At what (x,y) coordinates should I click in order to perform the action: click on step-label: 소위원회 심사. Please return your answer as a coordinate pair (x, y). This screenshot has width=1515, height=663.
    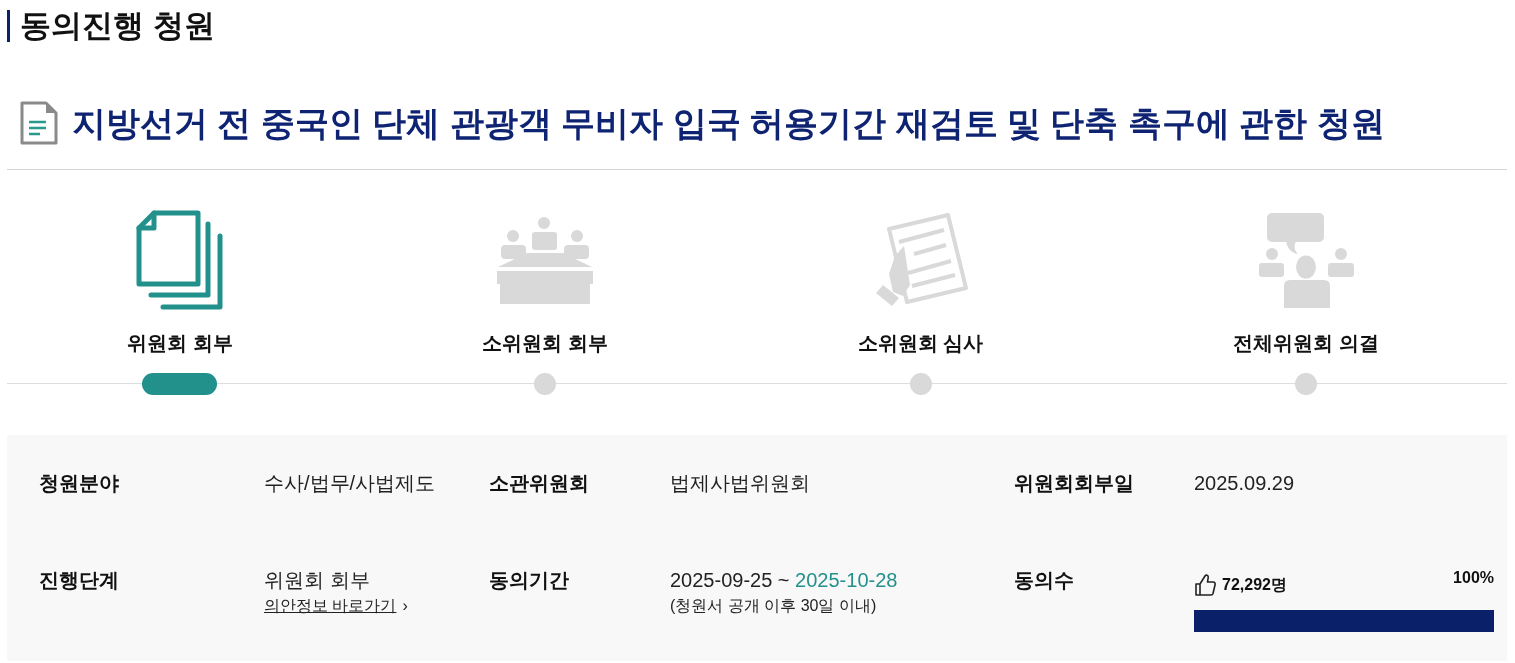
    Looking at the image, I should click on (920, 343).